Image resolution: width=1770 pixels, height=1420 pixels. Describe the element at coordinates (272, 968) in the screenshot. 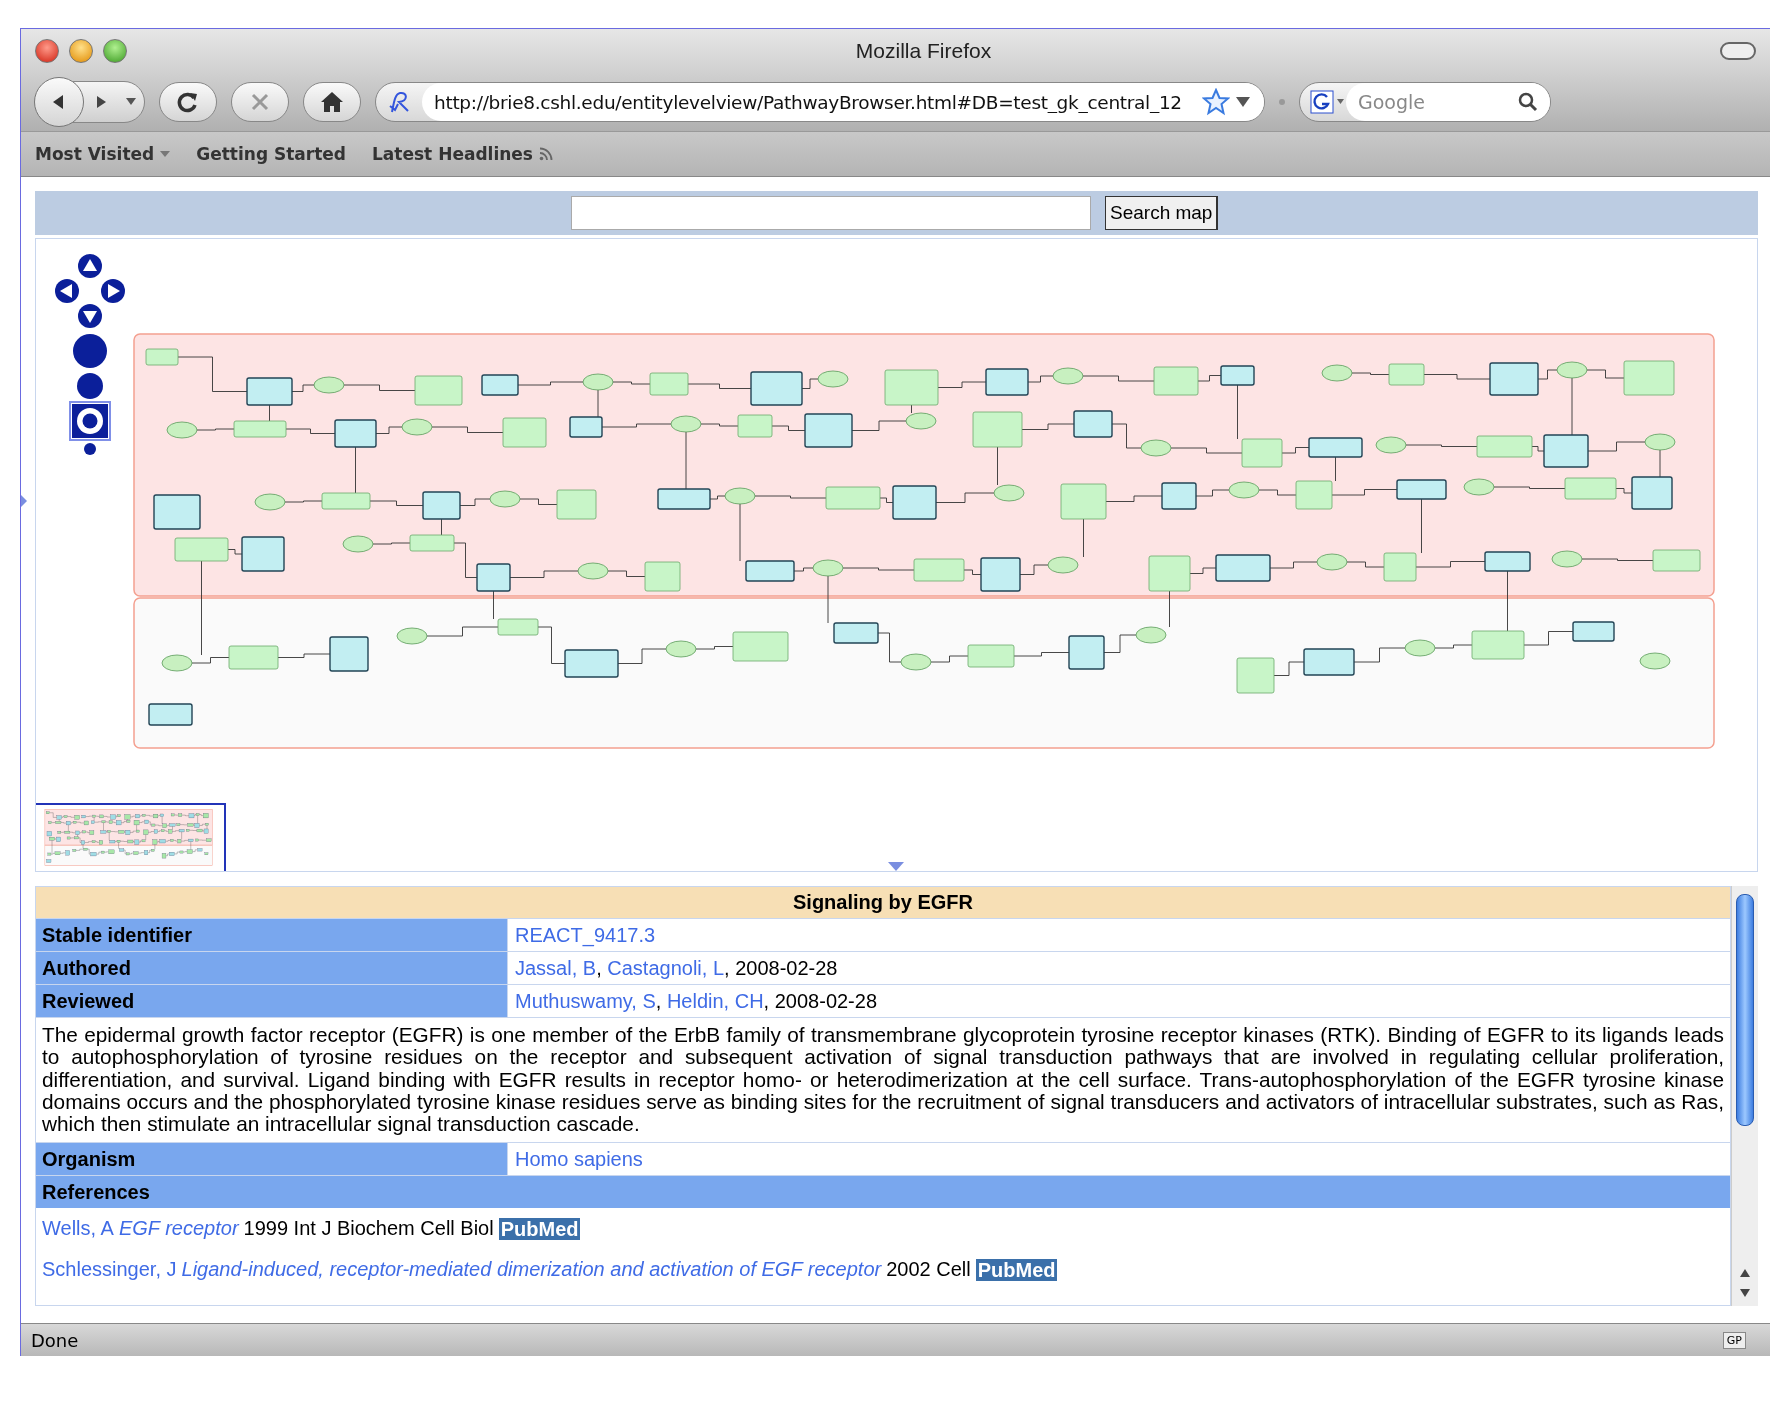

I see `field-label: Authored` at that location.